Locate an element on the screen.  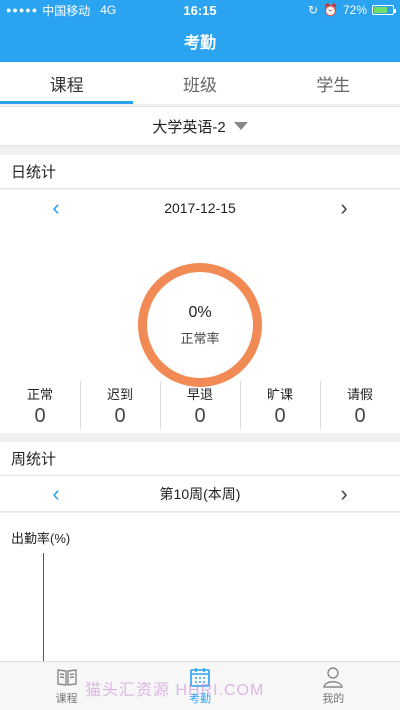
book-icon is located at coordinates (66, 677).